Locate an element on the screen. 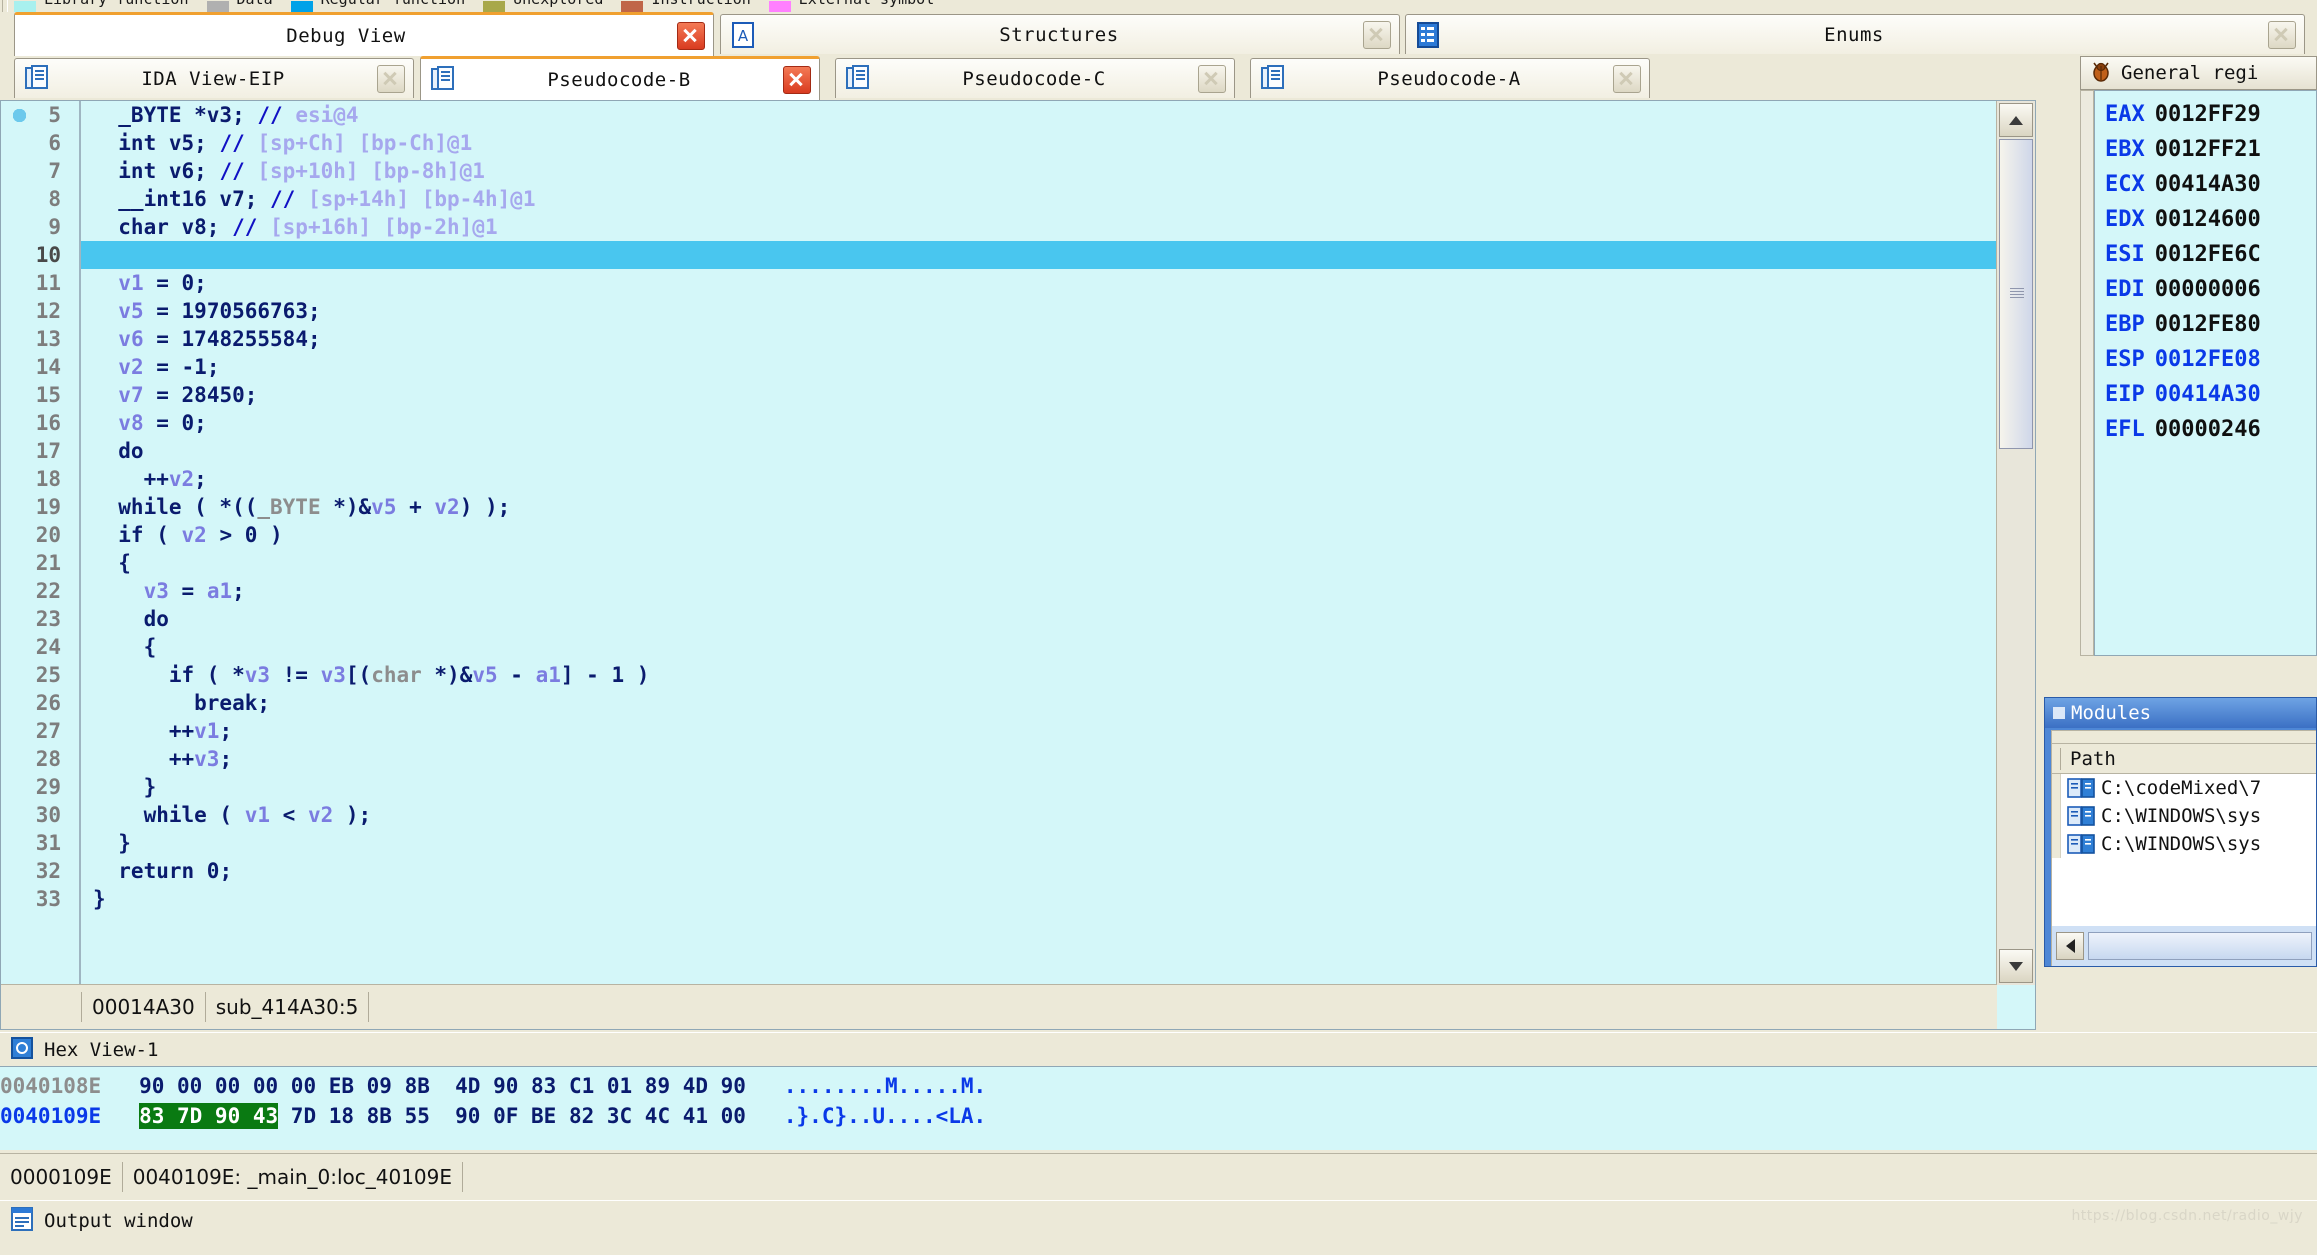 The height and width of the screenshot is (1255, 2317). register-value: 0012FF21 is located at coordinates (2208, 149).